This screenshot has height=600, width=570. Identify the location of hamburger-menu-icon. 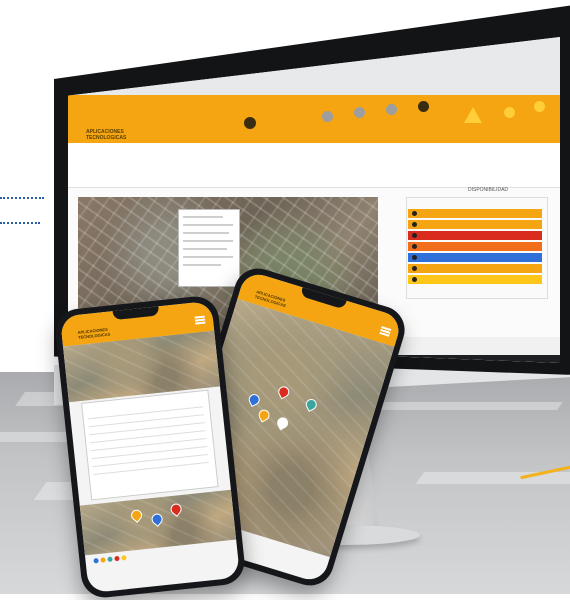
(200, 320).